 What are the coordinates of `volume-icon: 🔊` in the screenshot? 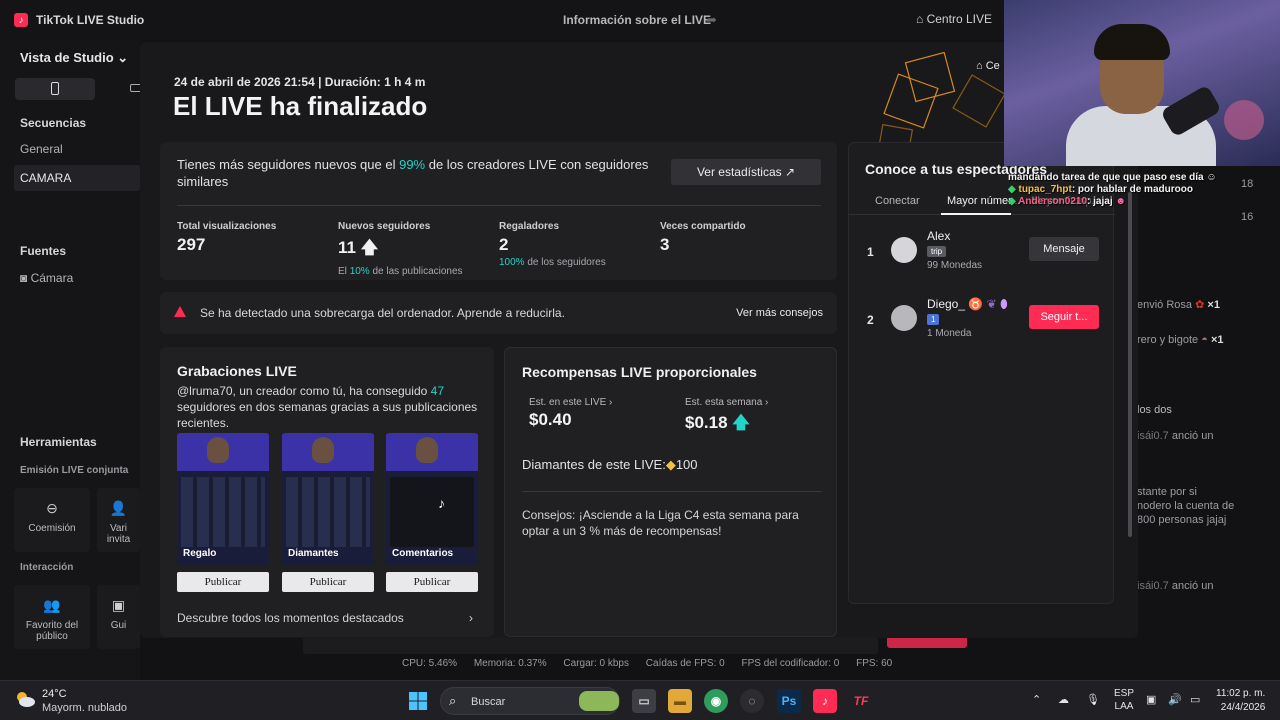 It's located at (1175, 699).